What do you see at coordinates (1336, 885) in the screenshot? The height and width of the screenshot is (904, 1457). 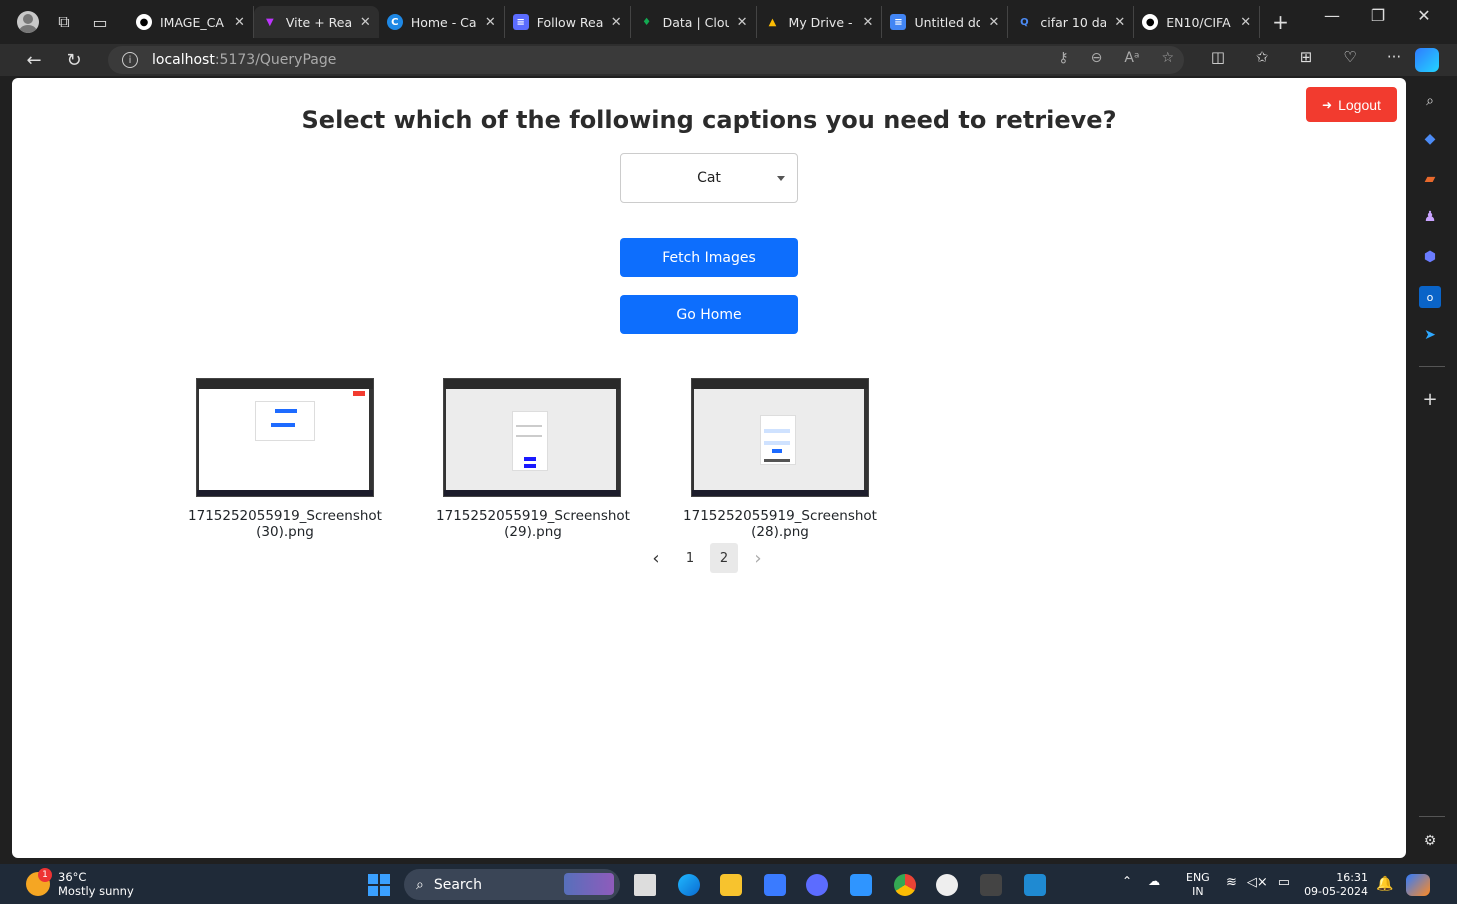 I see `clock: 16:31 09-05-2024` at bounding box center [1336, 885].